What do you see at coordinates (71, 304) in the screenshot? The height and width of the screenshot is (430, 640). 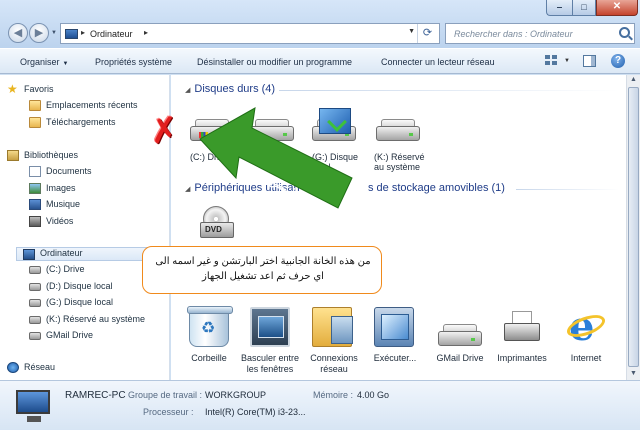 I see `nav-drive-g: (G:) Disque local` at bounding box center [71, 304].